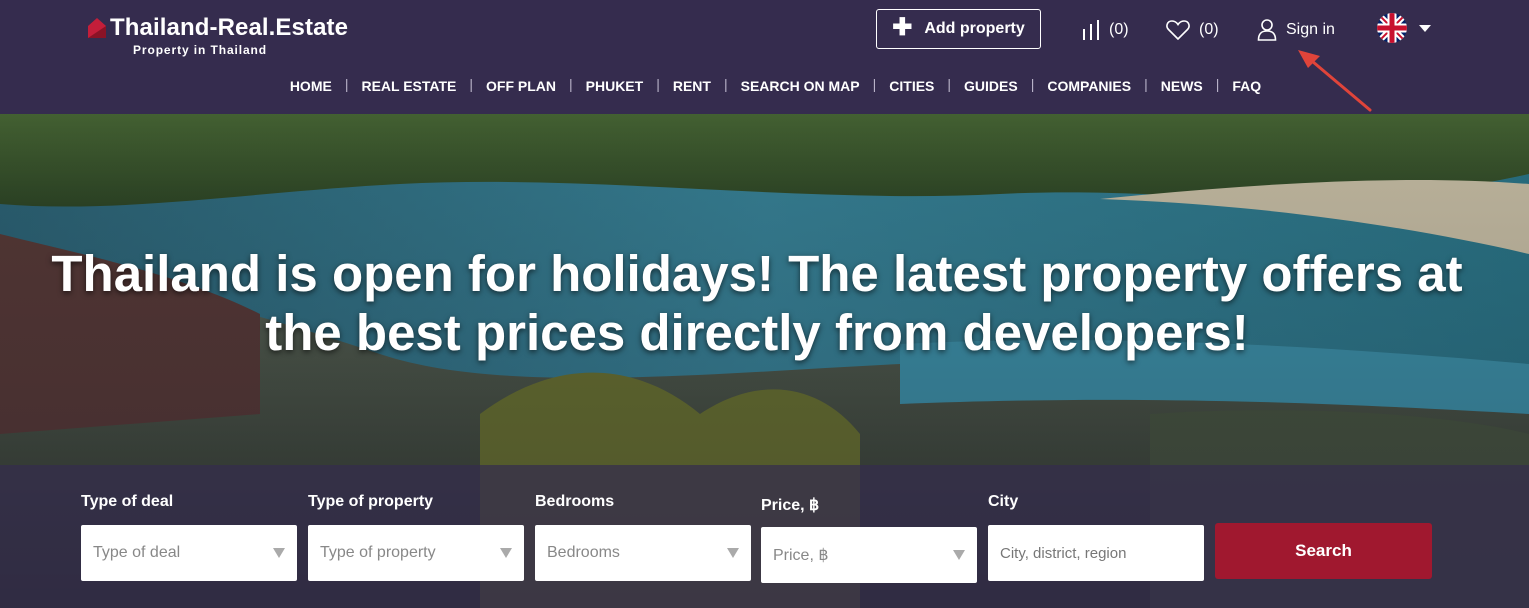 The height and width of the screenshot is (608, 1529). What do you see at coordinates (1425, 28) in the screenshot?
I see `chevron-down-icon` at bounding box center [1425, 28].